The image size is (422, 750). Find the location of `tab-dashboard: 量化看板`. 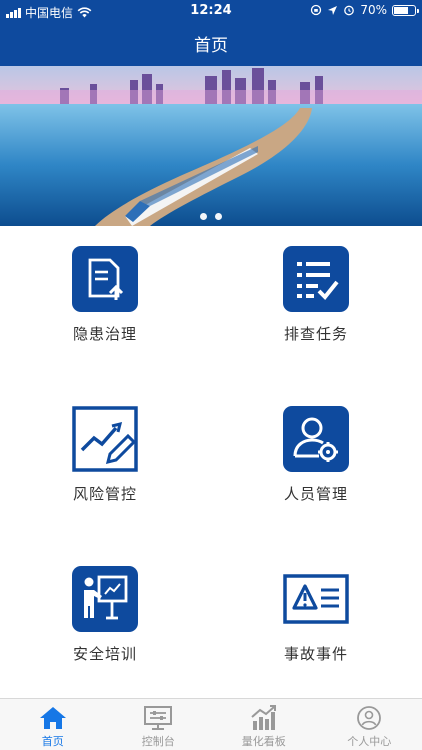

tab-dashboard: 量化看板 is located at coordinates (264, 724).